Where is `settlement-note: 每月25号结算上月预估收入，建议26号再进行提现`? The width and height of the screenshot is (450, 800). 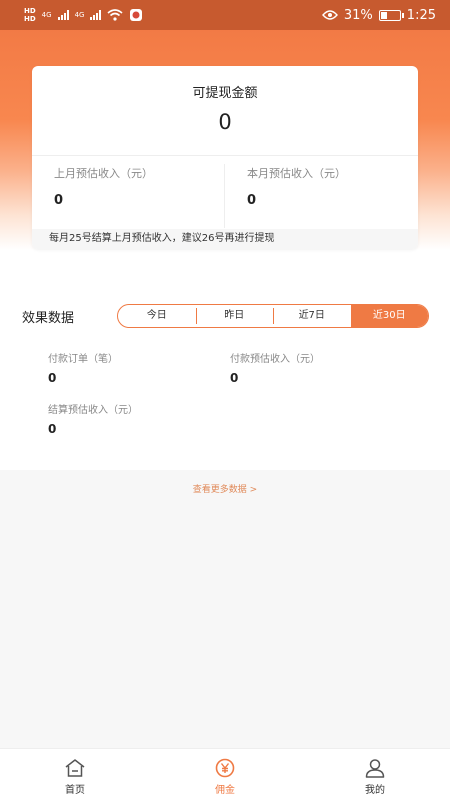 settlement-note: 每月25号结算上月预估收入，建议26号再进行提现 is located at coordinates (225, 239).